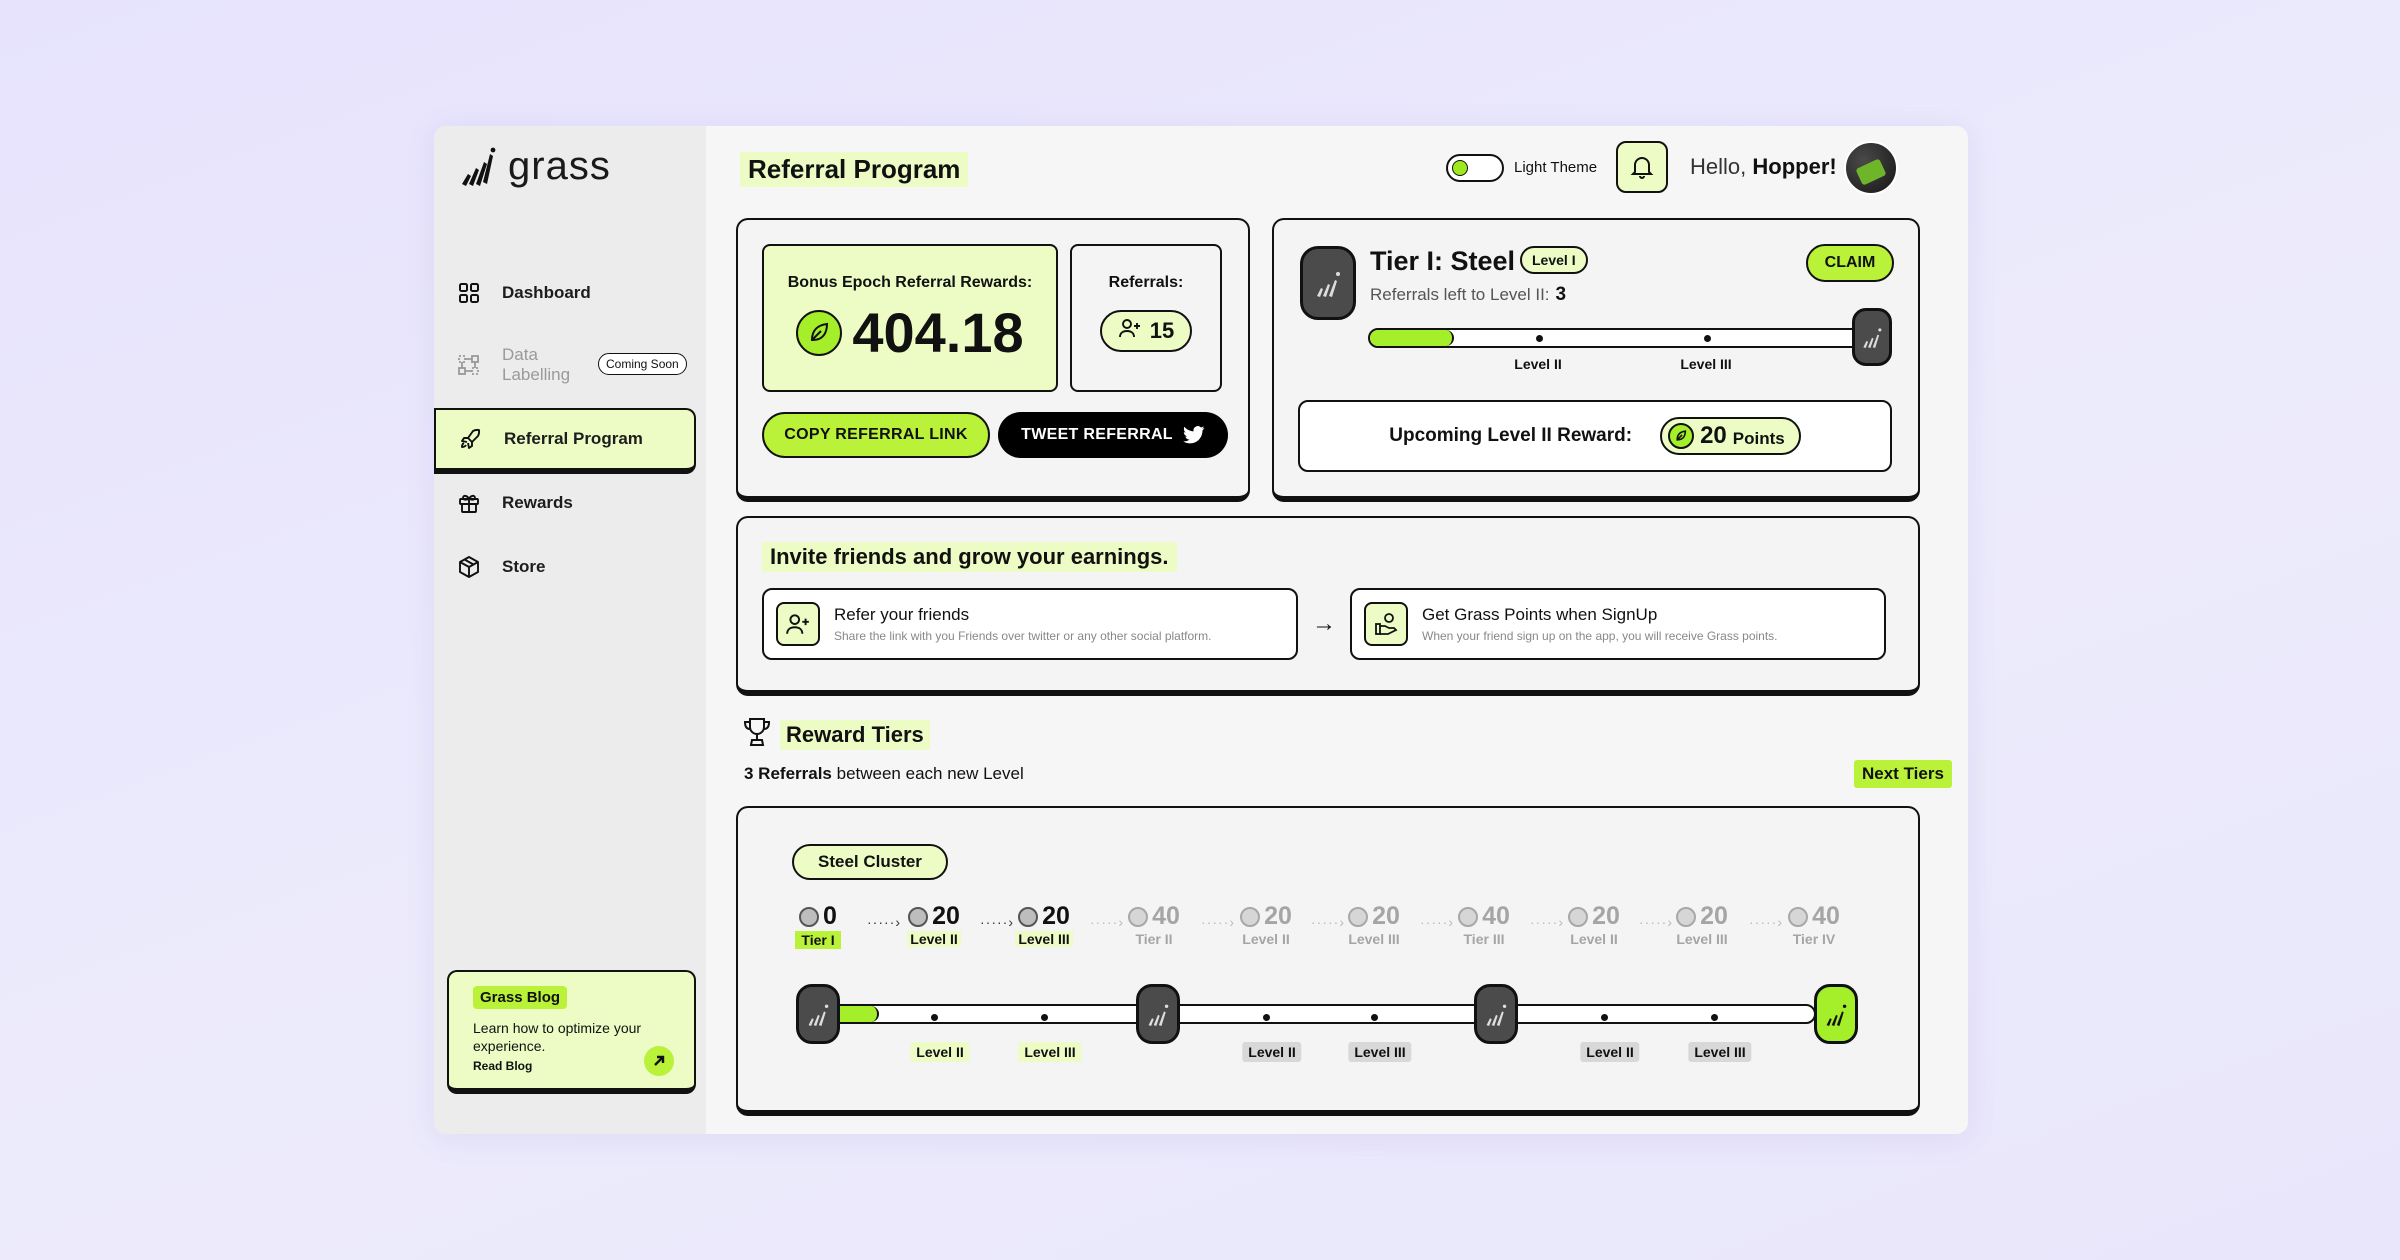 This screenshot has height=1260, width=2400. What do you see at coordinates (1616, 338) in the screenshot?
I see `tier-progress-track` at bounding box center [1616, 338].